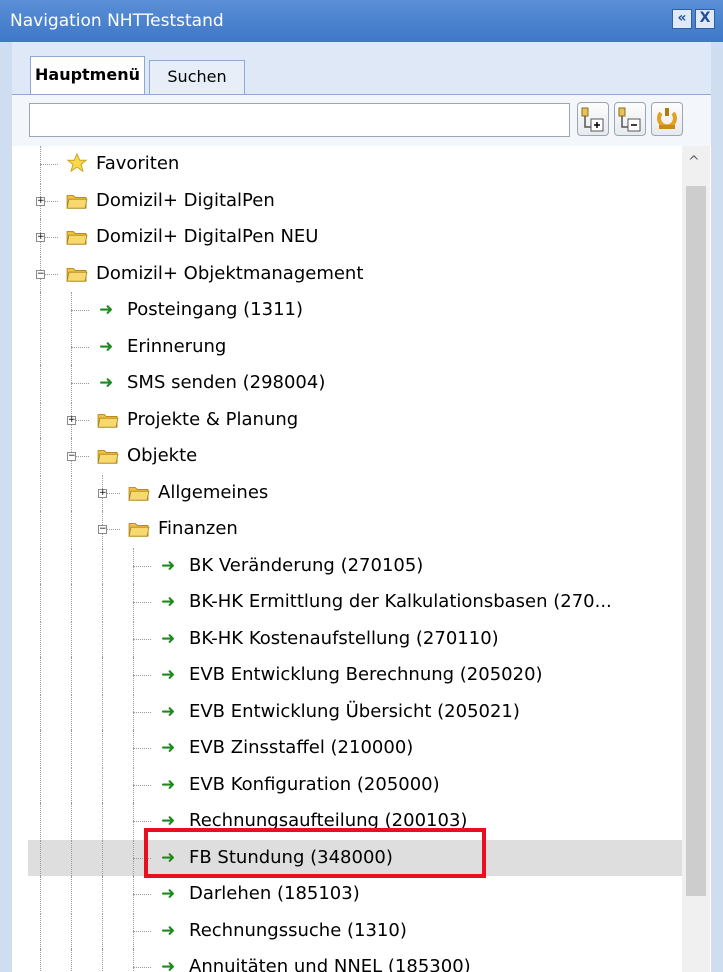  What do you see at coordinates (696, 541) in the screenshot?
I see `scroll-thumb` at bounding box center [696, 541].